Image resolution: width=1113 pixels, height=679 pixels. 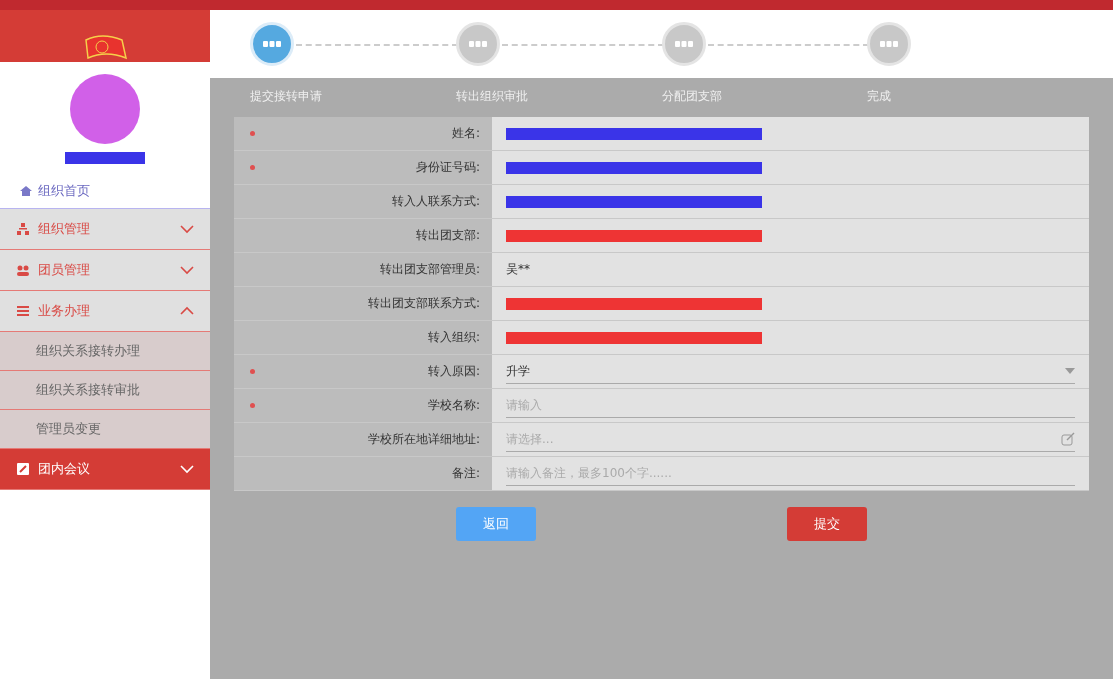 I want to click on submenu-item: 组织关系接转办理, so click(x=105, y=351).